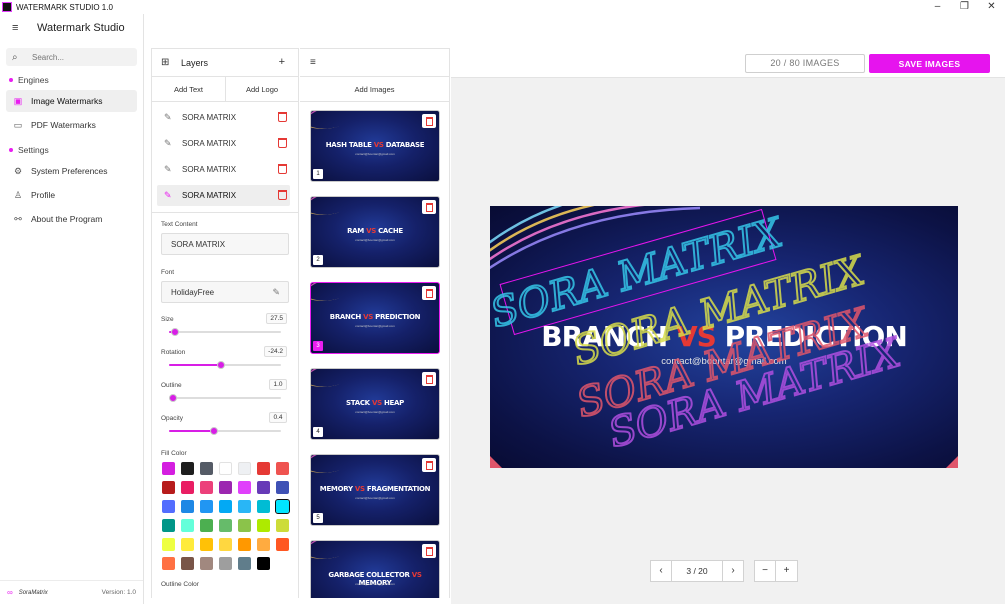 The image size is (1005, 604). I want to click on add-text-button: Add Text, so click(188, 89).